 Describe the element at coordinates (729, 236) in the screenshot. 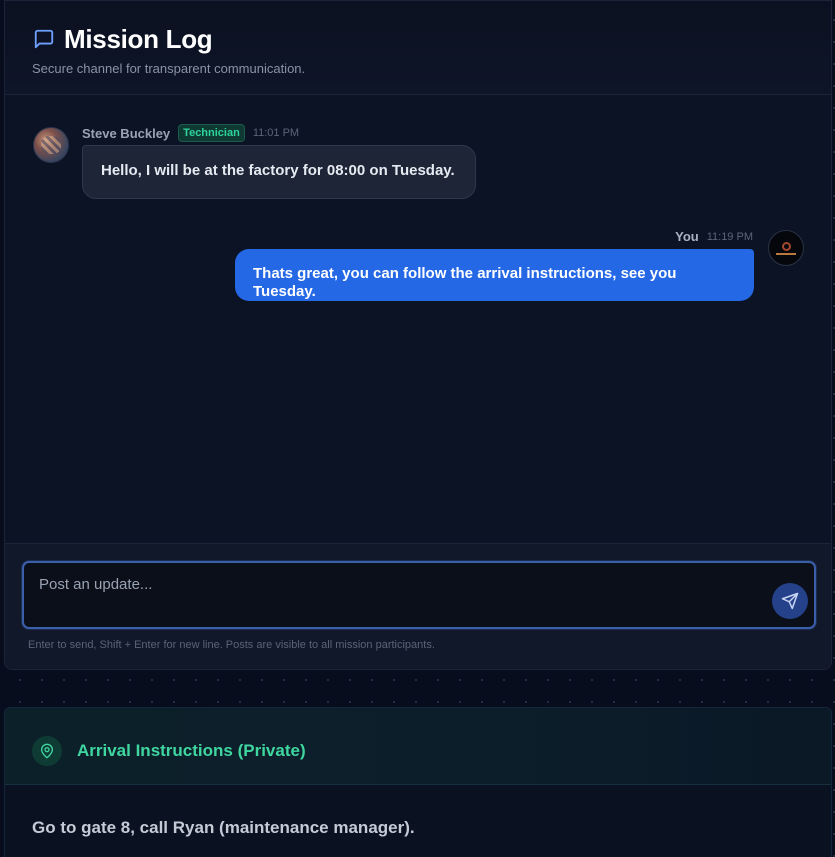

I see `message-time: 11:19 PM` at that location.